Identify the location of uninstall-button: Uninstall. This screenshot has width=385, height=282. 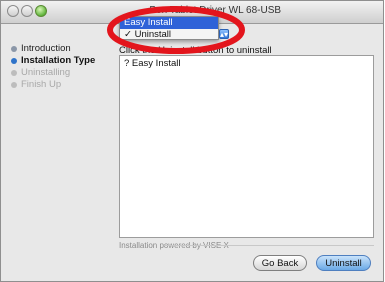
(343, 263).